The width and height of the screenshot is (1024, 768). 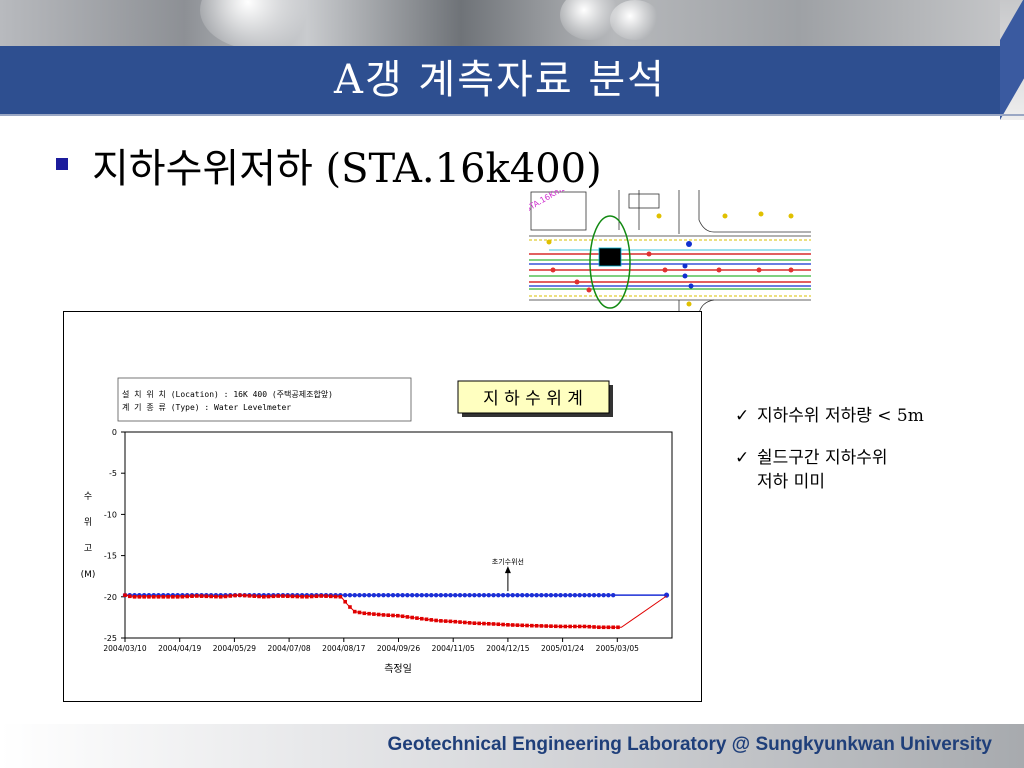 I want to click on y-axis-label: 수위고 (M), so click(x=88, y=535).